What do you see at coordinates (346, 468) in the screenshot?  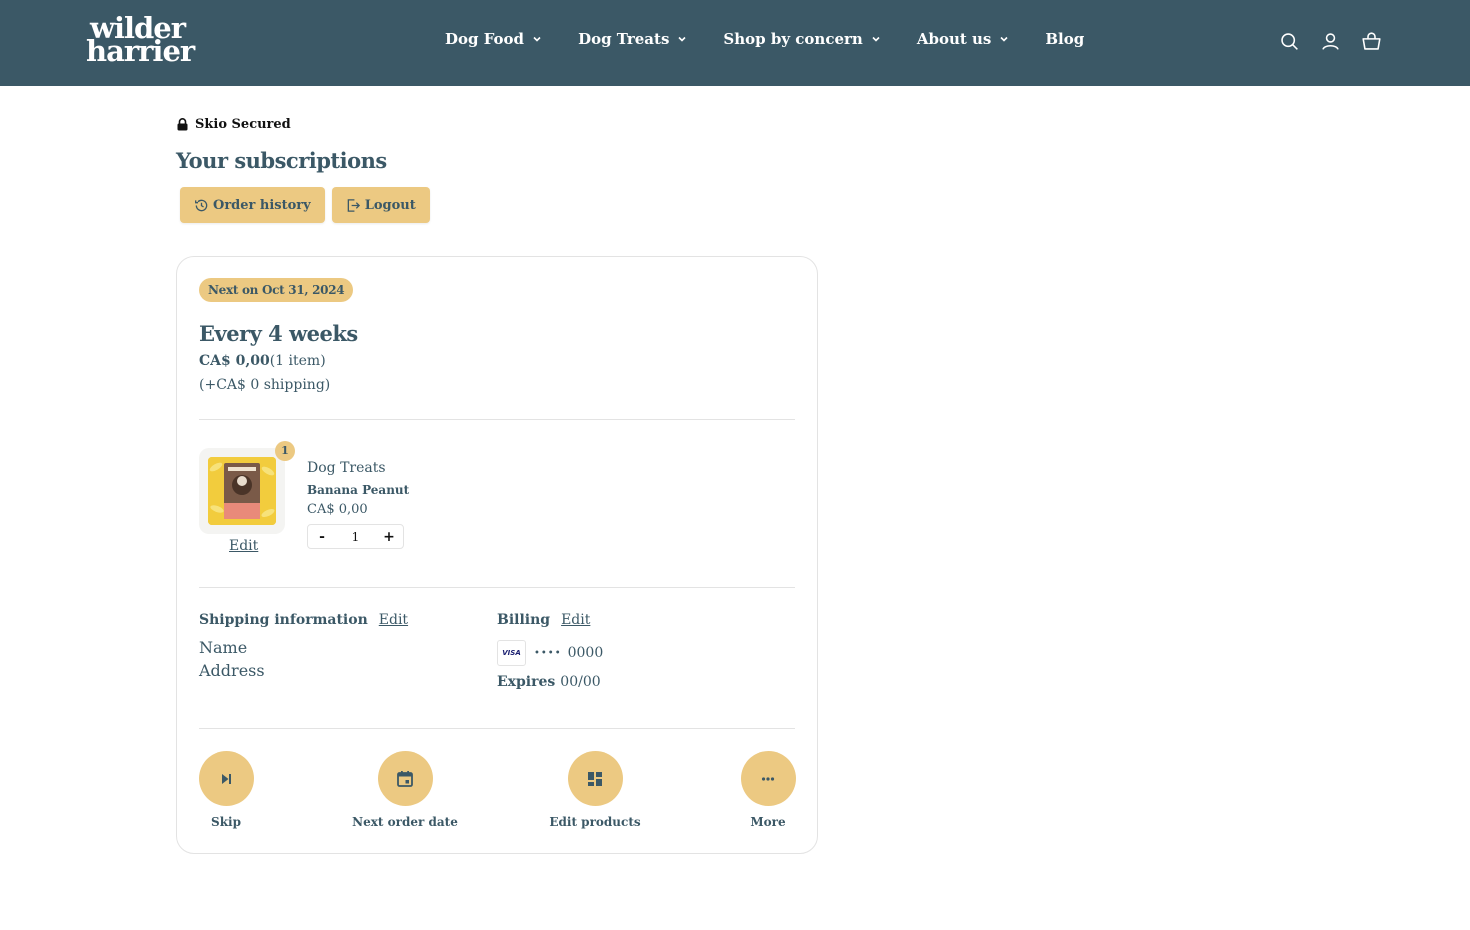 I see `product-category: Dog Treats` at bounding box center [346, 468].